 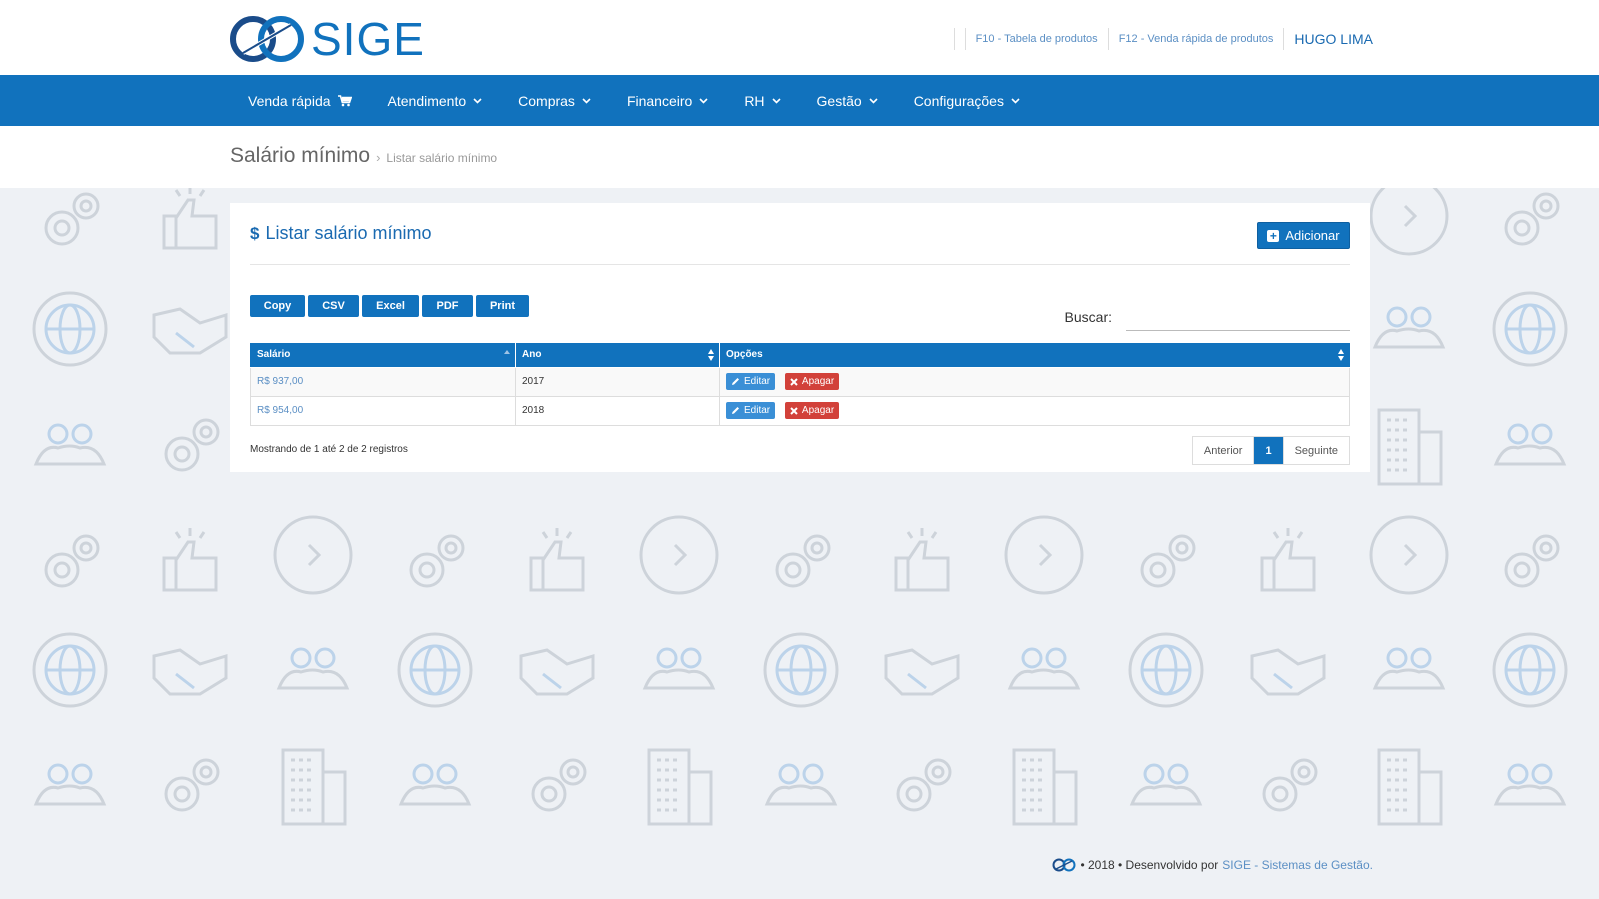 What do you see at coordinates (1238, 320) in the screenshot?
I see `search-input` at bounding box center [1238, 320].